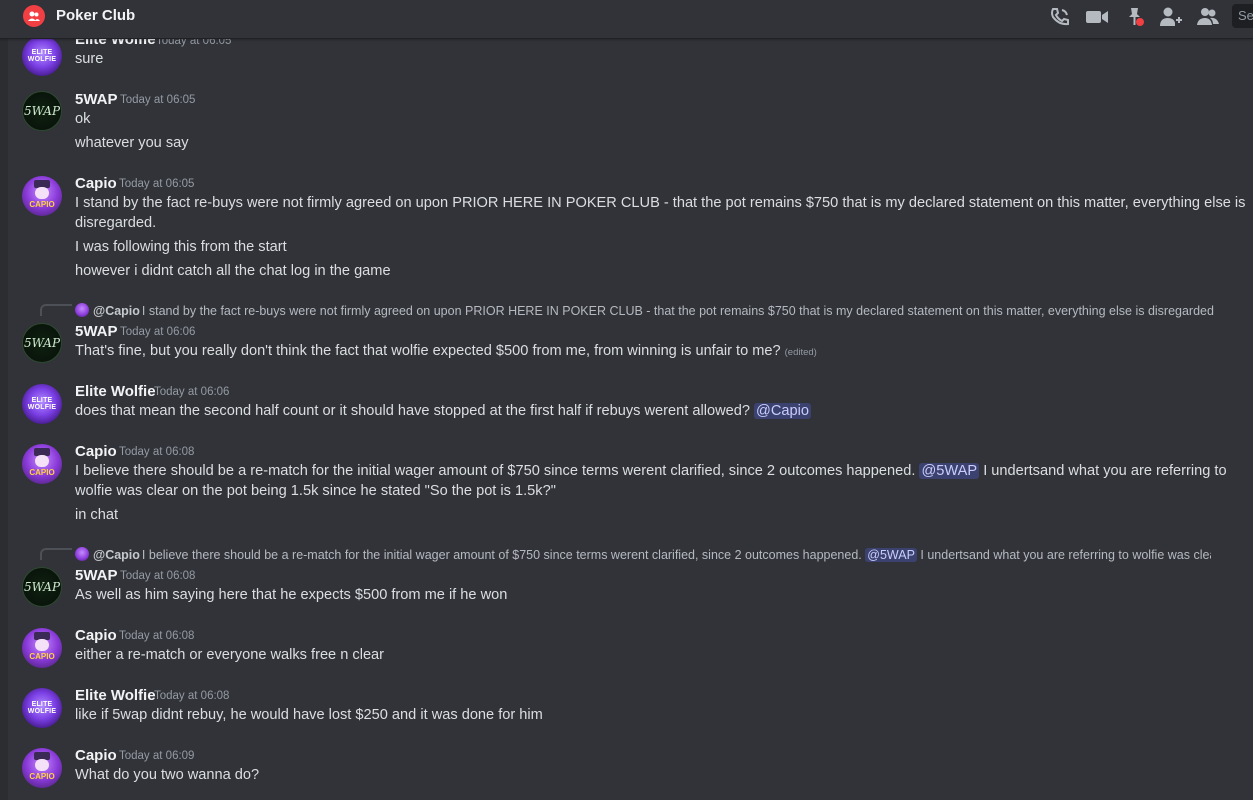 The height and width of the screenshot is (800, 1253). I want to click on timestamp: Today at 06:09, so click(157, 756).